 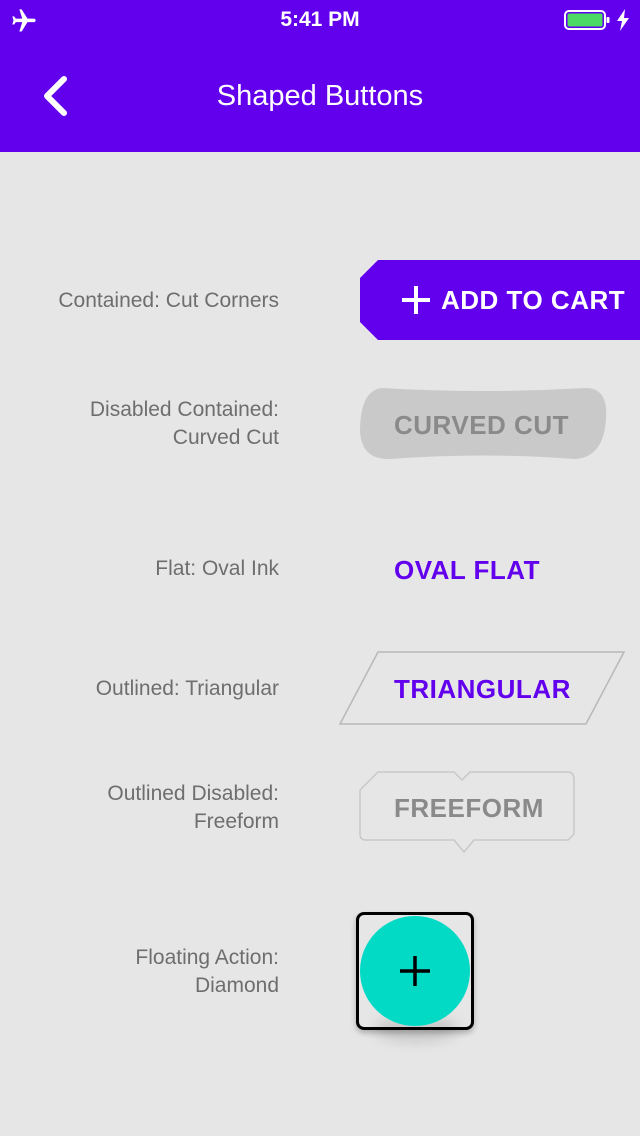 What do you see at coordinates (184, 424) in the screenshot?
I see `disabled-contained-label: Disabled Contained: Curved Cut` at bounding box center [184, 424].